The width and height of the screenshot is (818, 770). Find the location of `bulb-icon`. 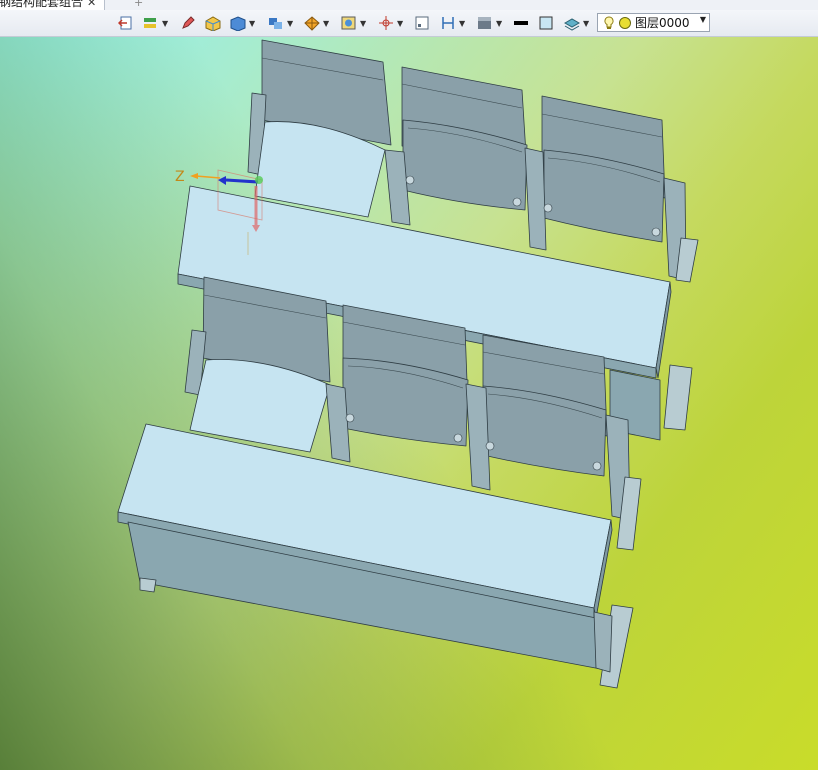

bulb-icon is located at coordinates (609, 23).